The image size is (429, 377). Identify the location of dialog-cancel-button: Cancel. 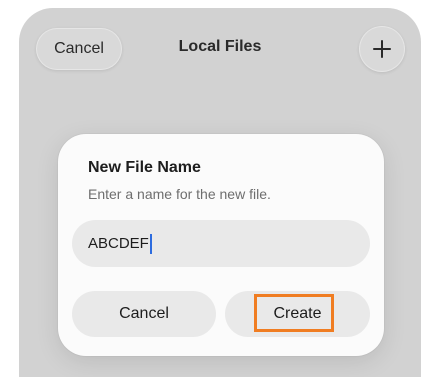
(144, 314).